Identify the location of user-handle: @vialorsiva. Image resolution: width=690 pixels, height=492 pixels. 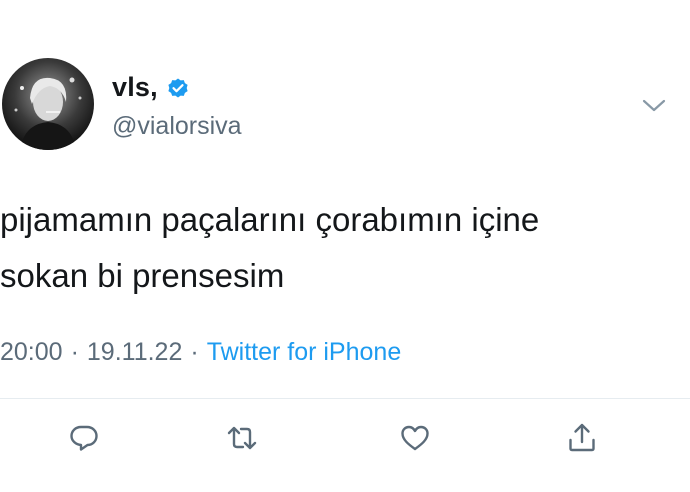
(177, 126).